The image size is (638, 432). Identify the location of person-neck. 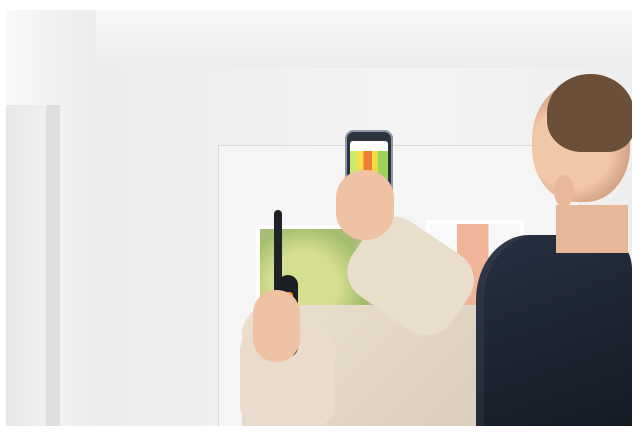
(592, 229).